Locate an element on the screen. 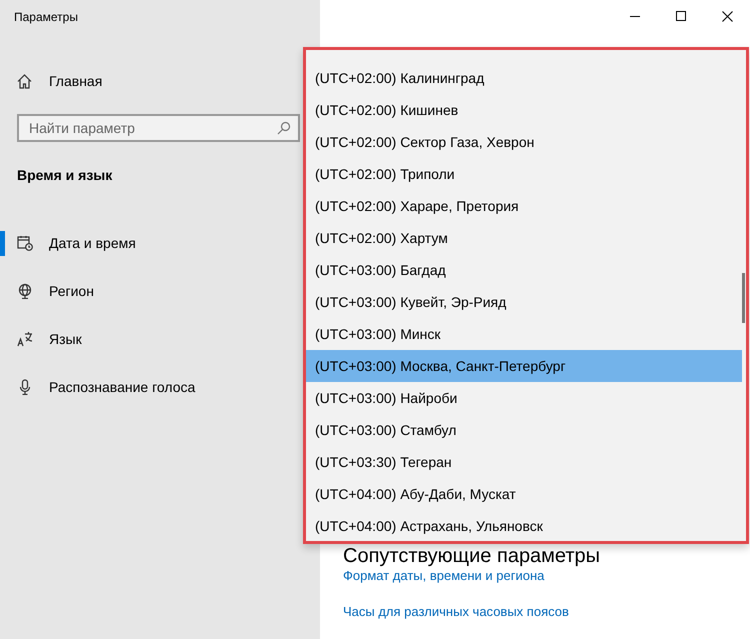 The height and width of the screenshot is (639, 750). section-heading: Сопутствующие параметры is located at coordinates (471, 556).